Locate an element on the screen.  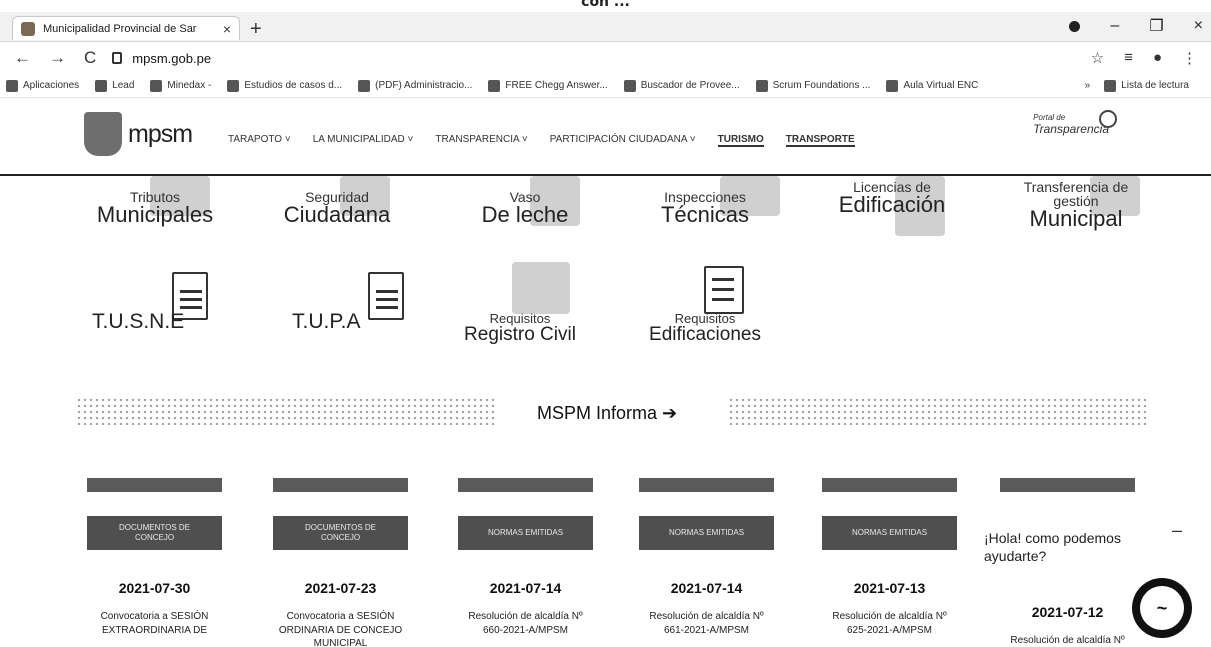
tupa-doc-icon is located at coordinates (386, 296).